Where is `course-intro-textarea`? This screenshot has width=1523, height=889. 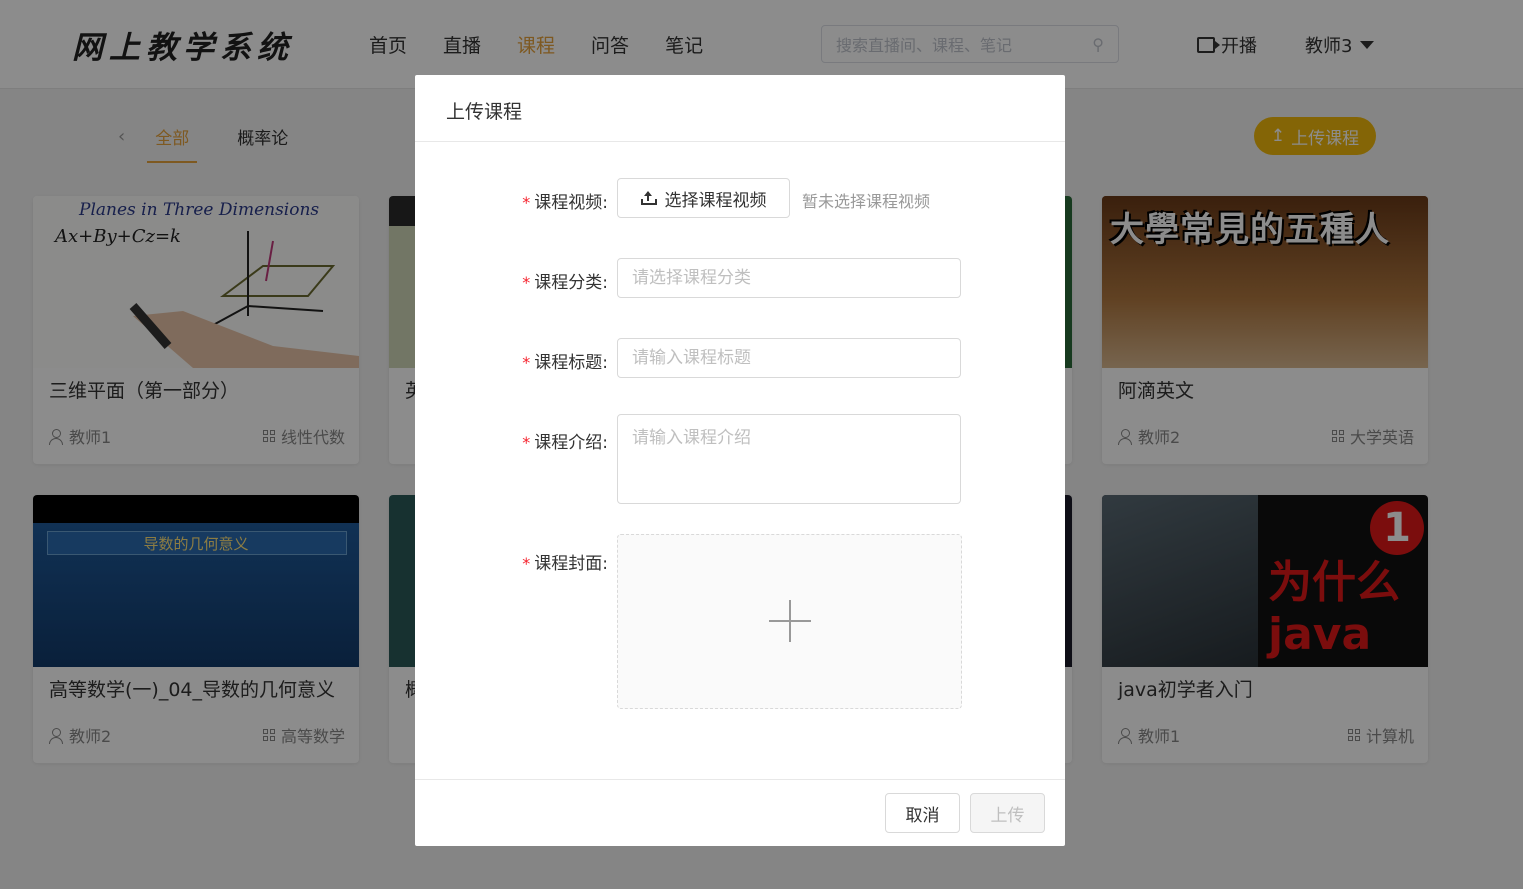 course-intro-textarea is located at coordinates (789, 459).